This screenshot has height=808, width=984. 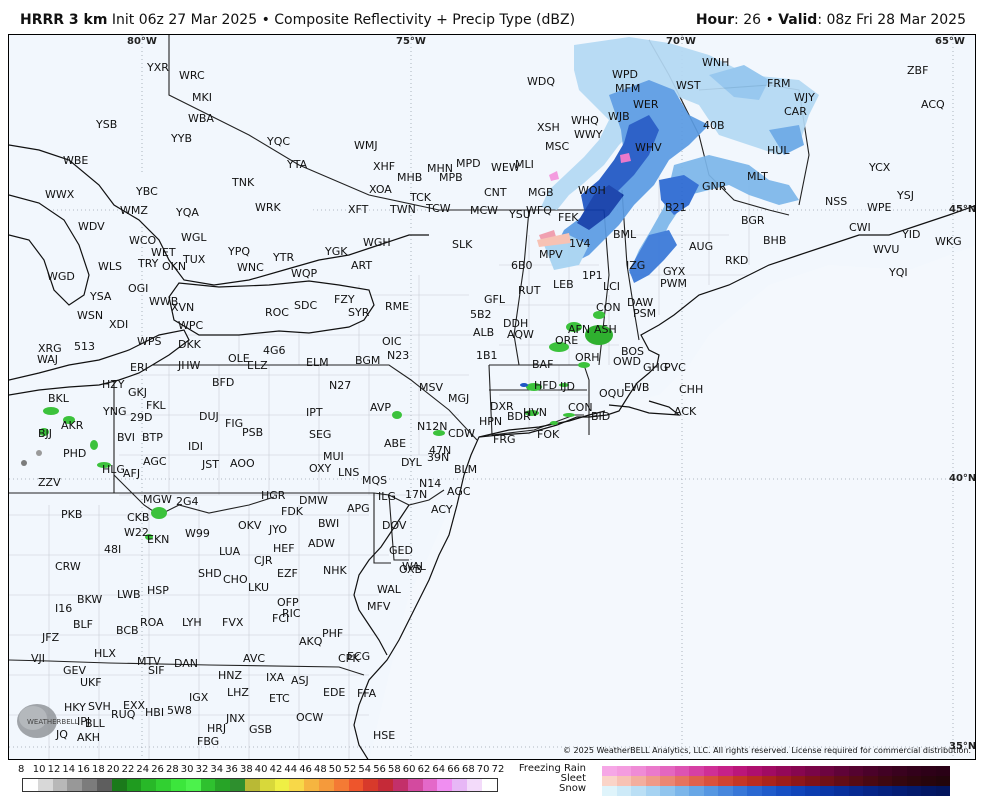 What do you see at coordinates (63, 608) in the screenshot?
I see `station-label: I16` at bounding box center [63, 608].